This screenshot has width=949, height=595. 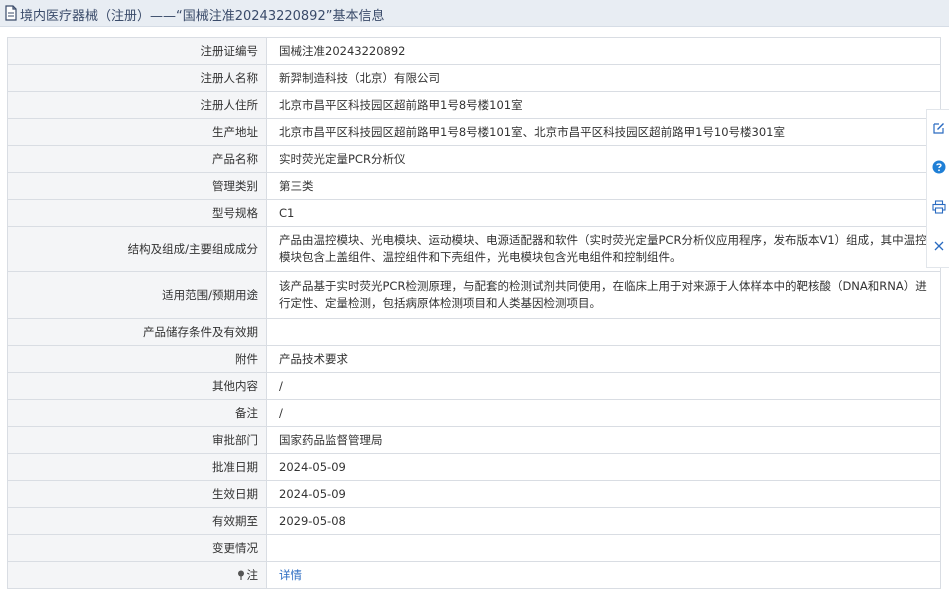 I want to click on row-value: 新羿制造科技（北京）有限公司, so click(x=603, y=78).